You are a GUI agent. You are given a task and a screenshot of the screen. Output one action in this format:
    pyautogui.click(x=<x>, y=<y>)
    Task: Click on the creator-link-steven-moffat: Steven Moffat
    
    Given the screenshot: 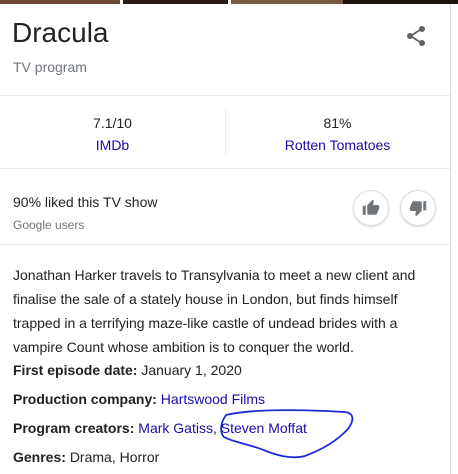 What is the action you would take?
    pyautogui.click(x=264, y=428)
    